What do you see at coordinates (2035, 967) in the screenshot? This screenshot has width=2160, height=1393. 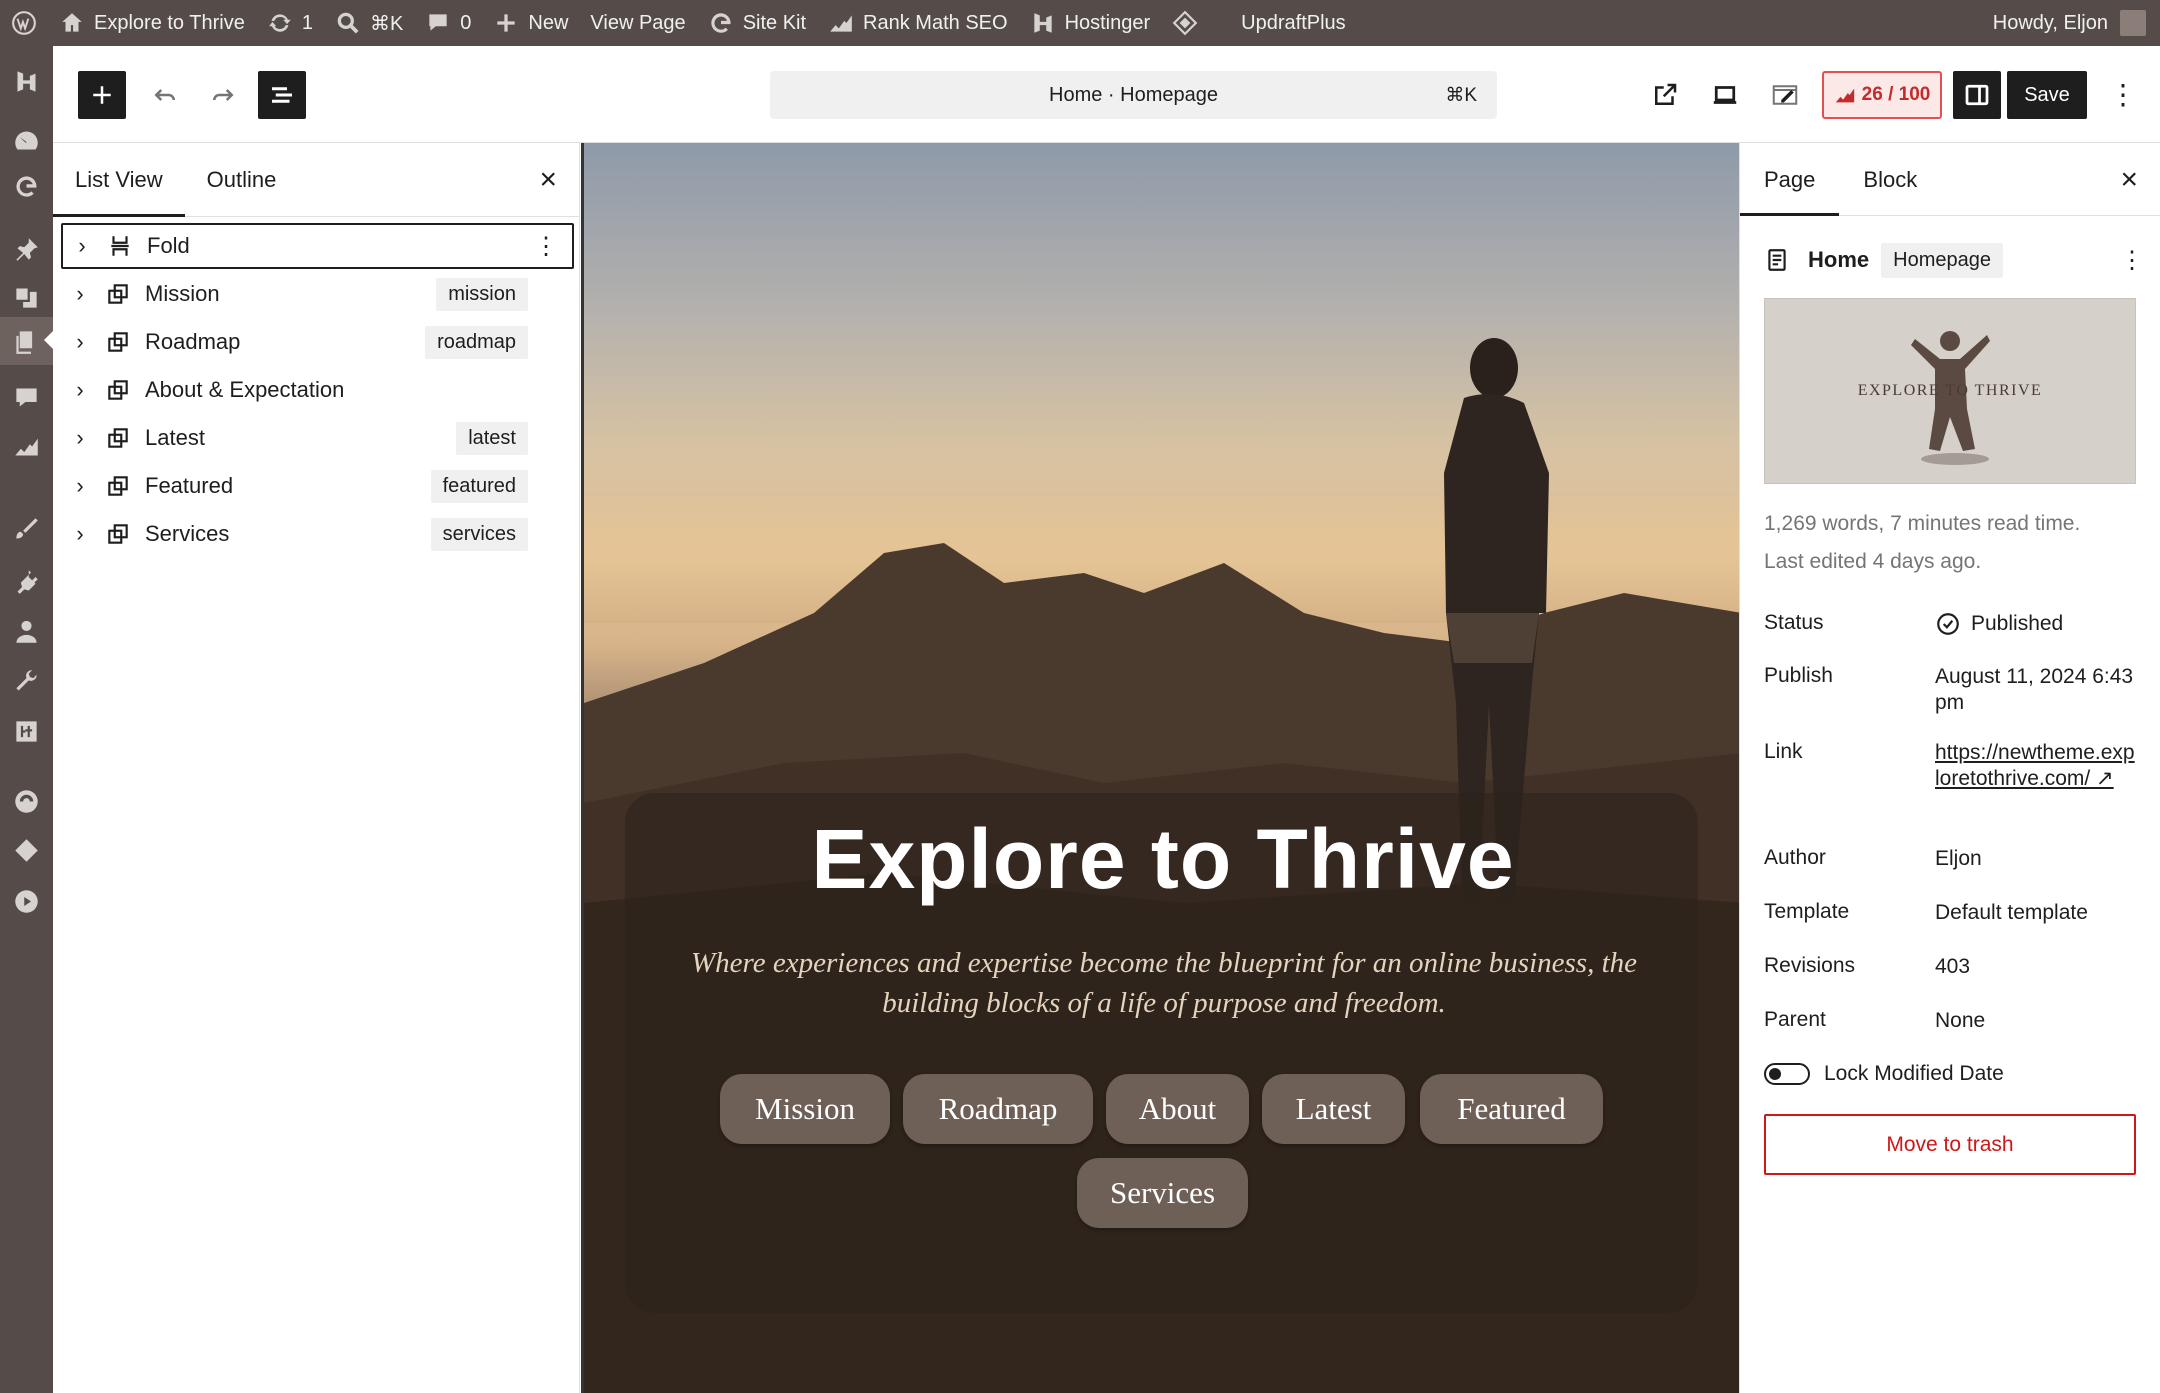 I see `revisions-link: 403` at bounding box center [2035, 967].